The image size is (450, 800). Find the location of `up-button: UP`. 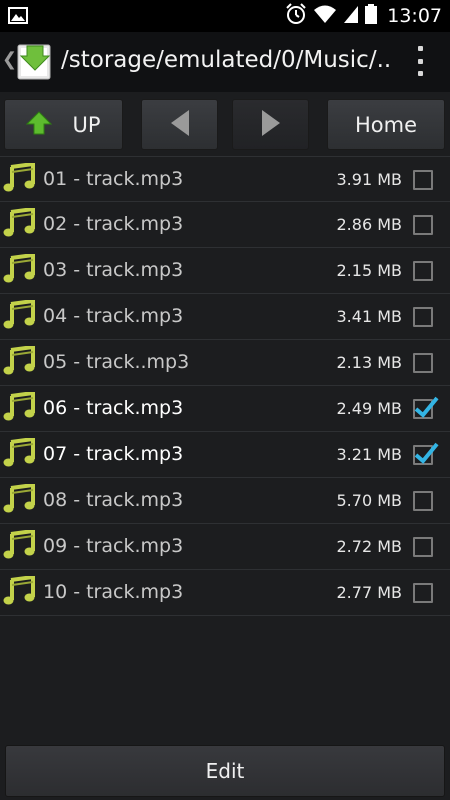

up-button: UP is located at coordinates (63, 124).